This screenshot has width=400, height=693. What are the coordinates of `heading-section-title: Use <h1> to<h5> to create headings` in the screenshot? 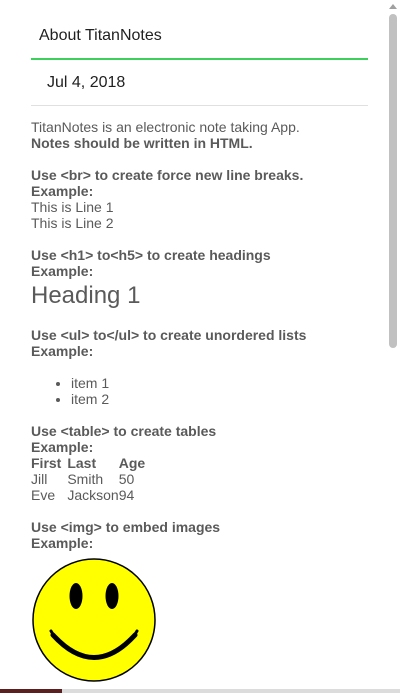 It's located at (151, 255).